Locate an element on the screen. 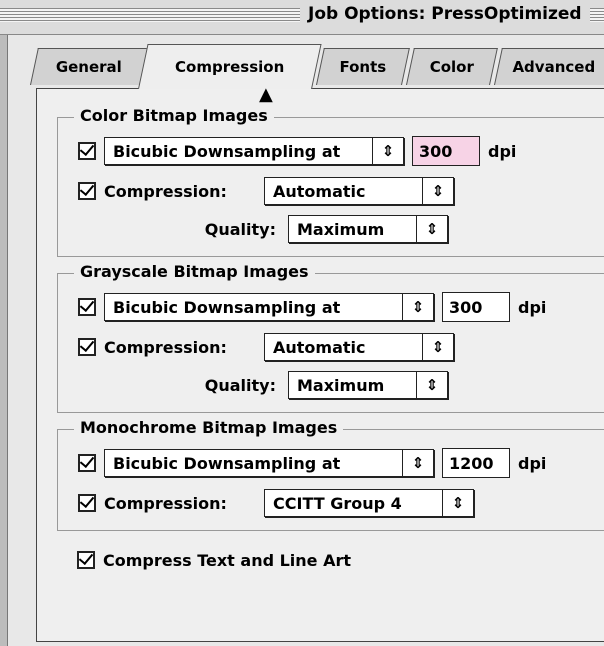 This screenshot has height=646, width=604. title-bar: Job Options: PressOptimized is located at coordinates (302, 17).